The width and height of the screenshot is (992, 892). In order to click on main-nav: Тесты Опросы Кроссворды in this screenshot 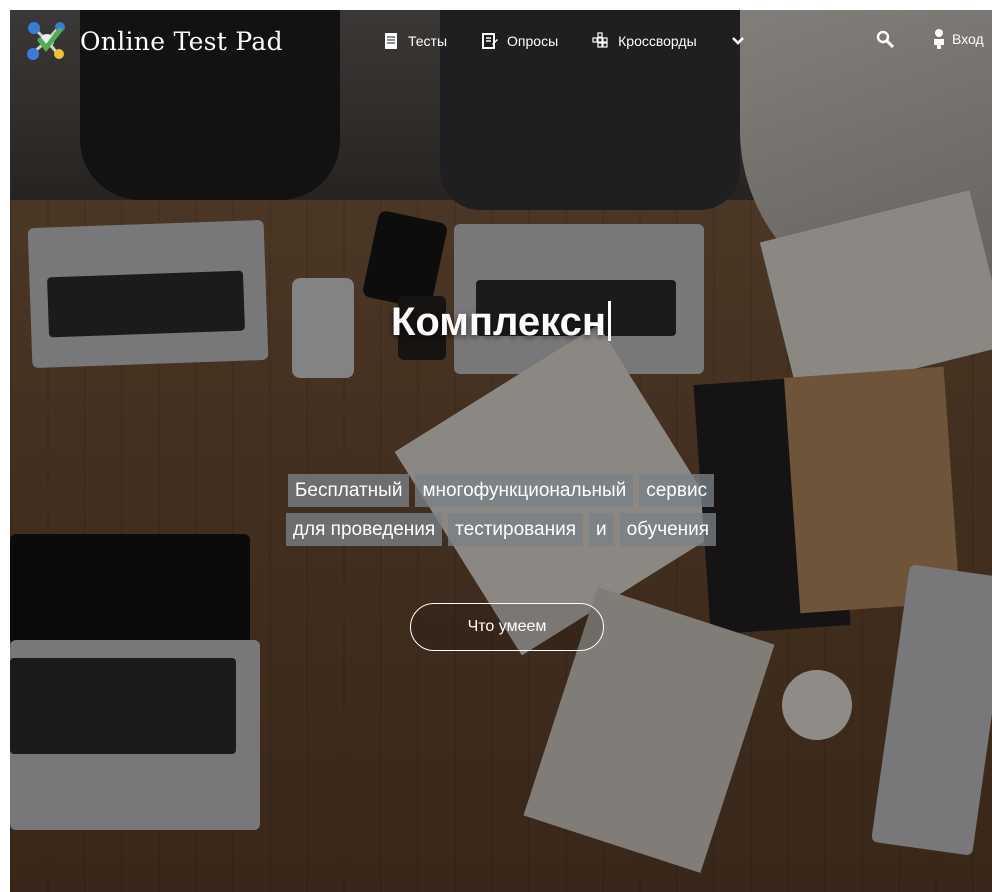, I will do `click(563, 41)`.